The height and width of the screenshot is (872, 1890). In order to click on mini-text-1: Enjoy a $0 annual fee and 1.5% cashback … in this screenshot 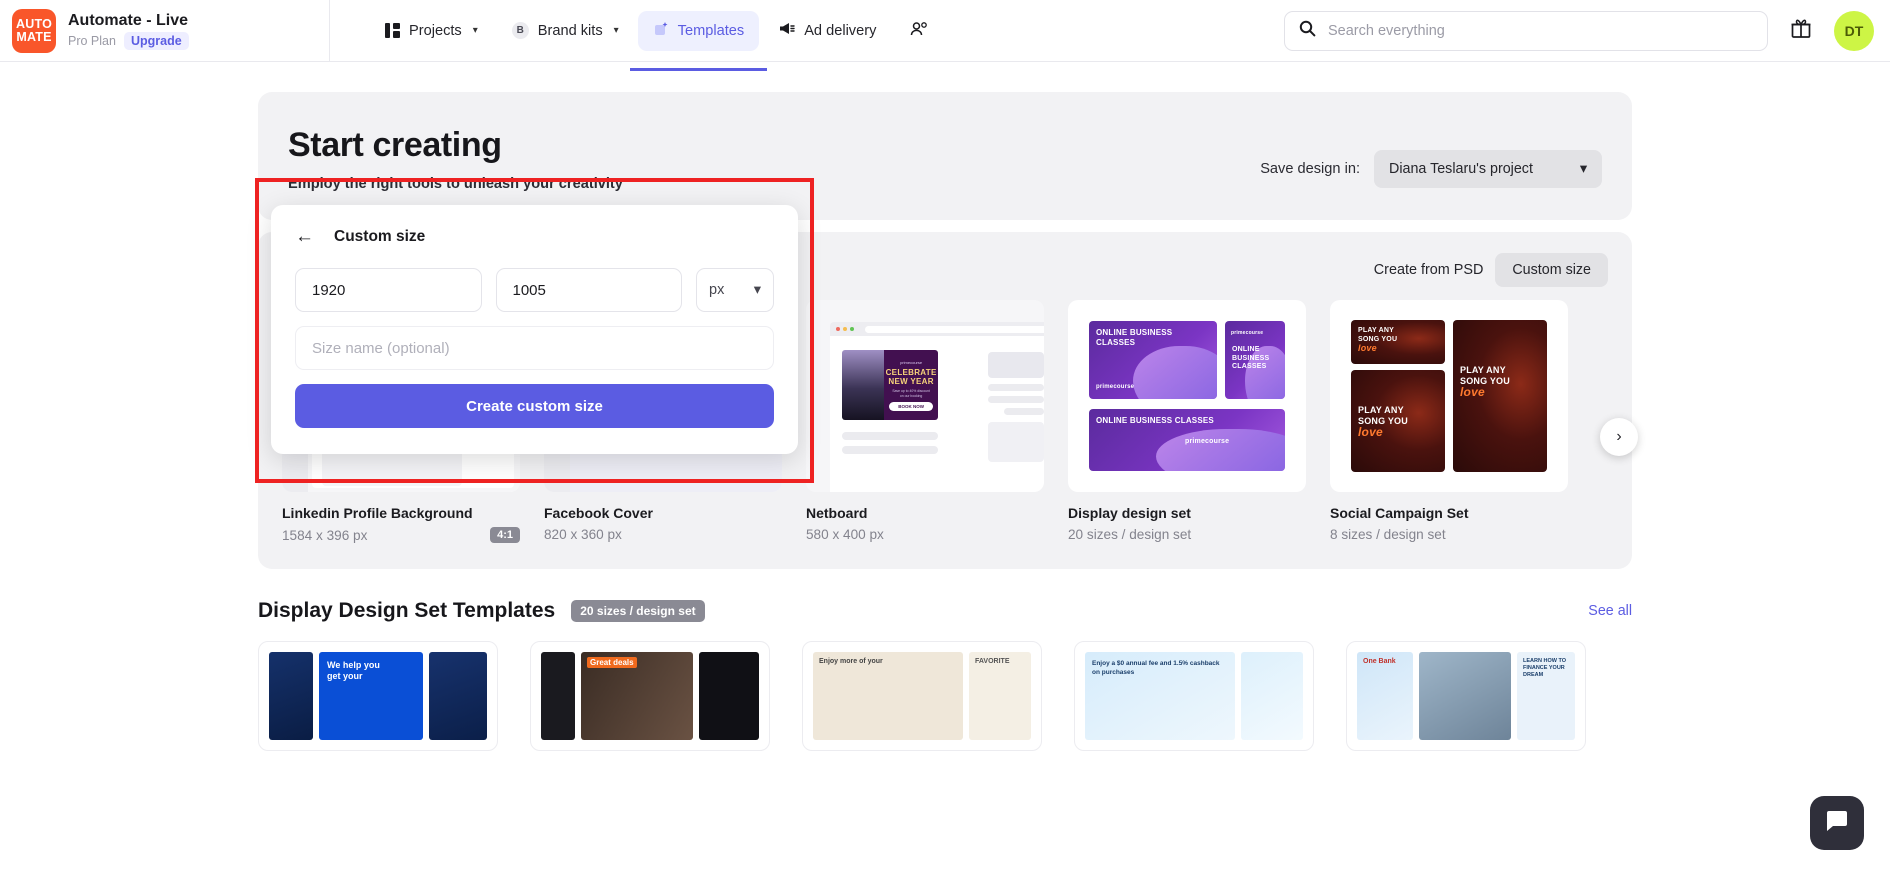, I will do `click(1156, 668)`.